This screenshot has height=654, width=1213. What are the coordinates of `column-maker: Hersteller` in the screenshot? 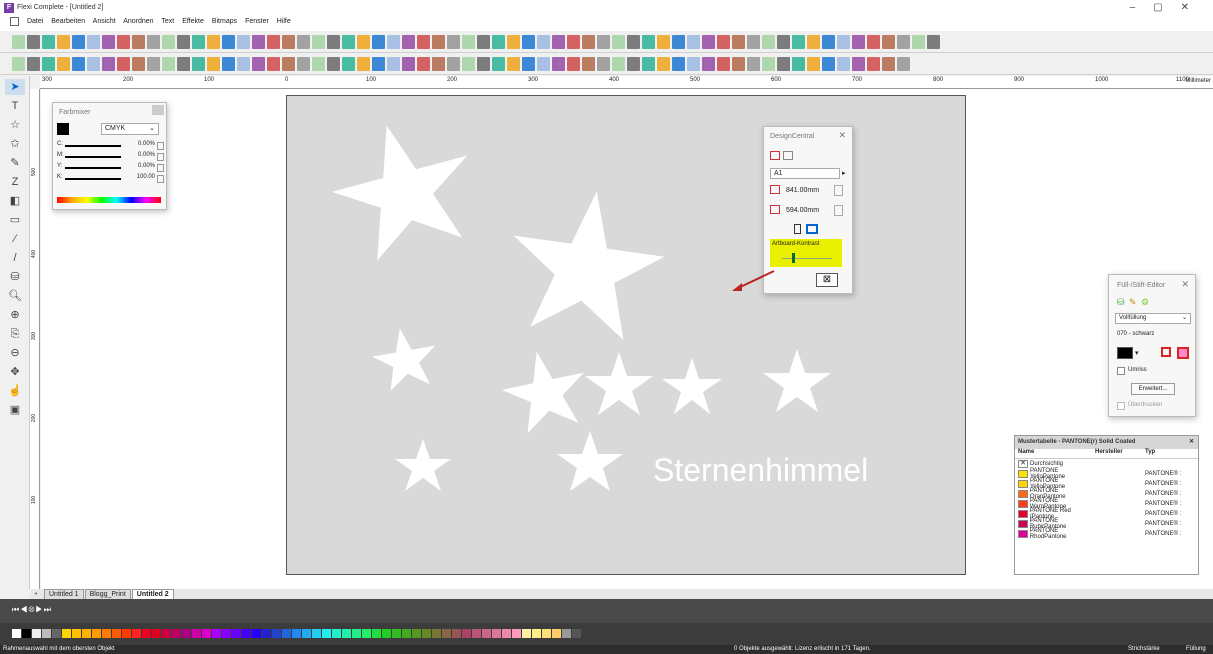 It's located at (1120, 453).